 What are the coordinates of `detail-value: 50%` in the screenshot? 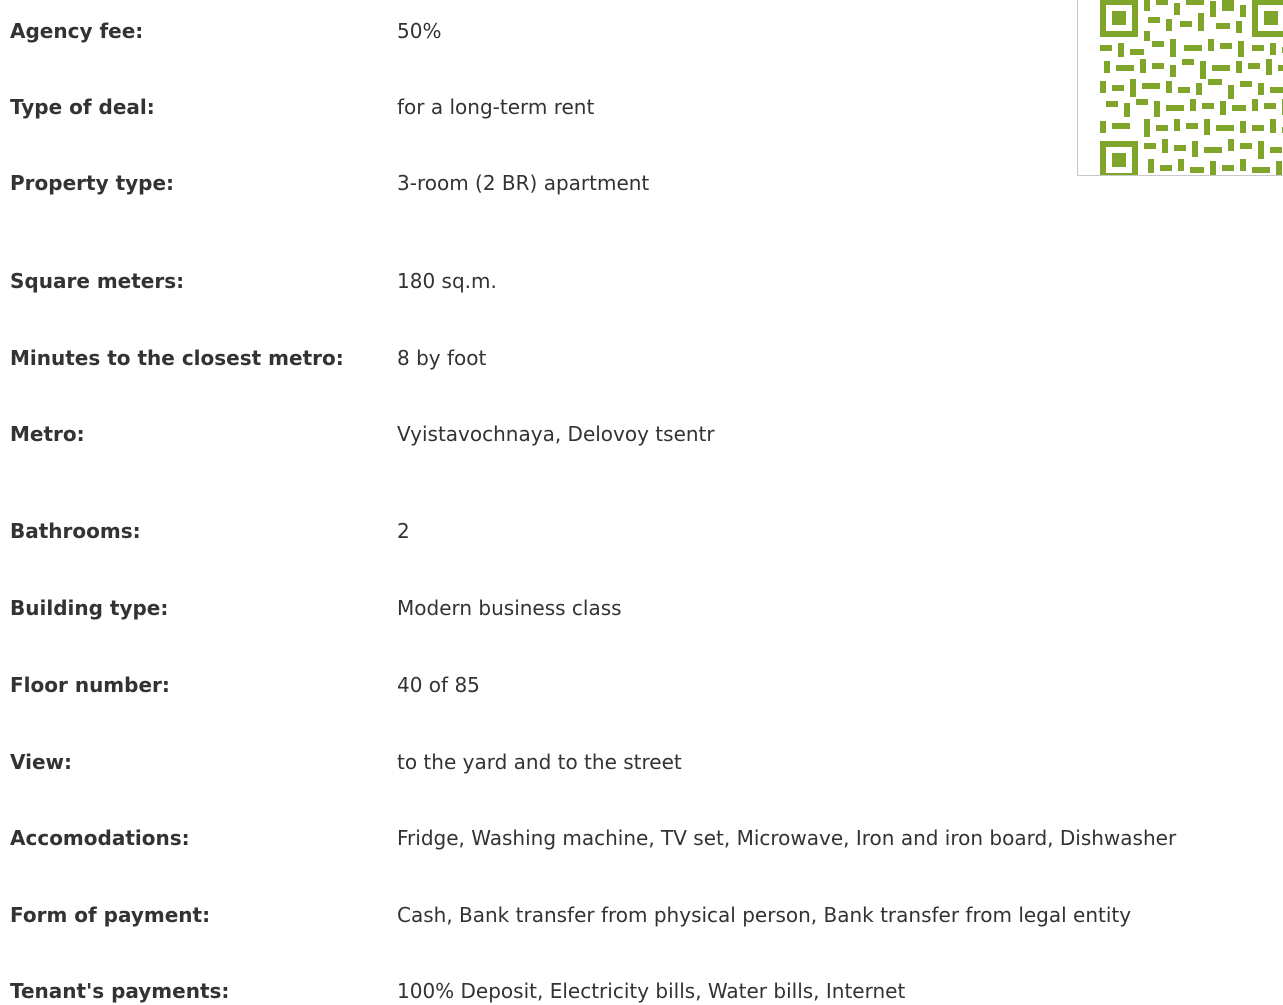 It's located at (419, 31).